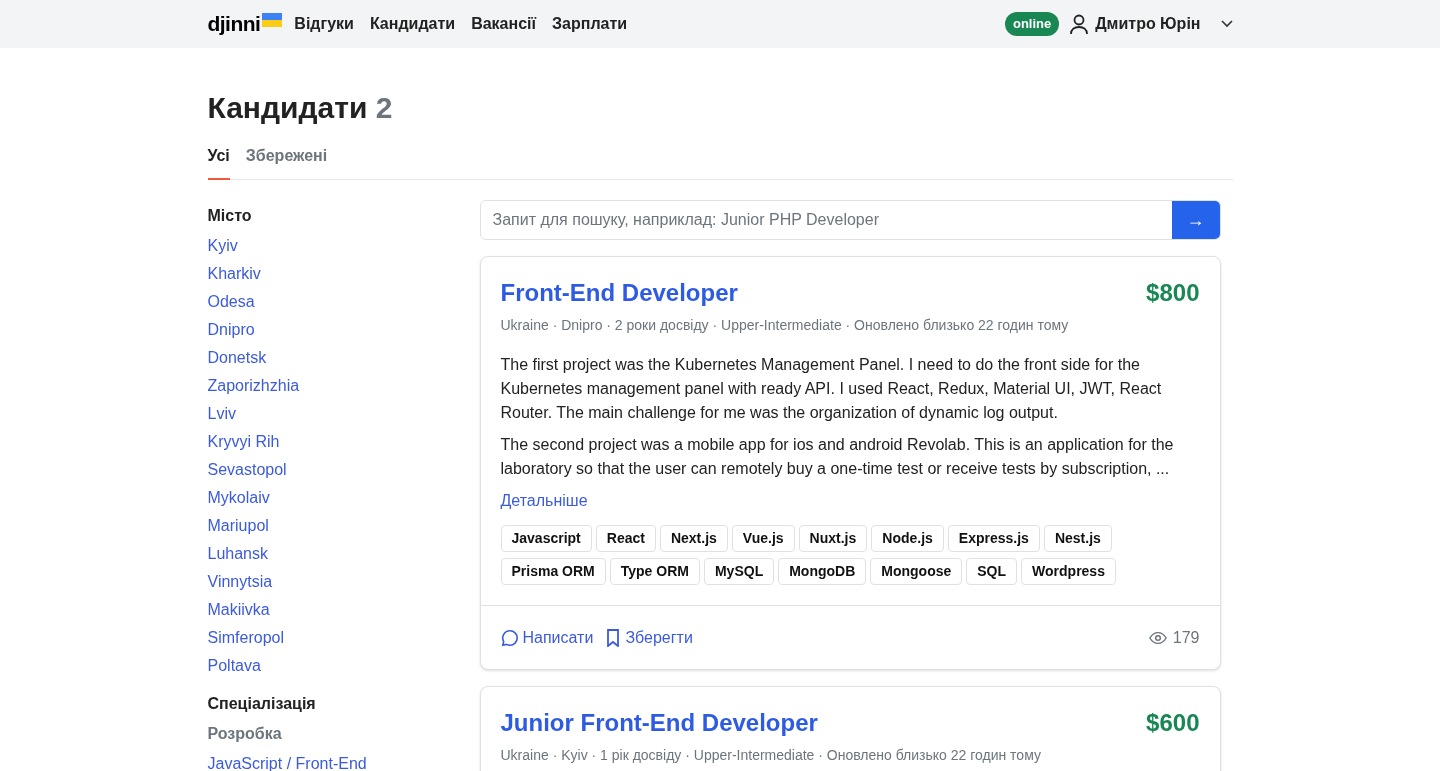 This screenshot has height=771, width=1440. Describe the element at coordinates (993, 538) in the screenshot. I see `skill-tag: Express.js` at that location.